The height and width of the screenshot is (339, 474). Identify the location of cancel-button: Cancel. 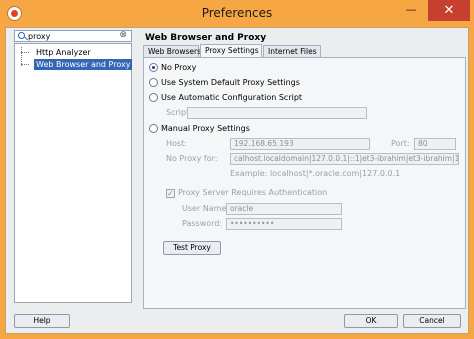
(432, 321).